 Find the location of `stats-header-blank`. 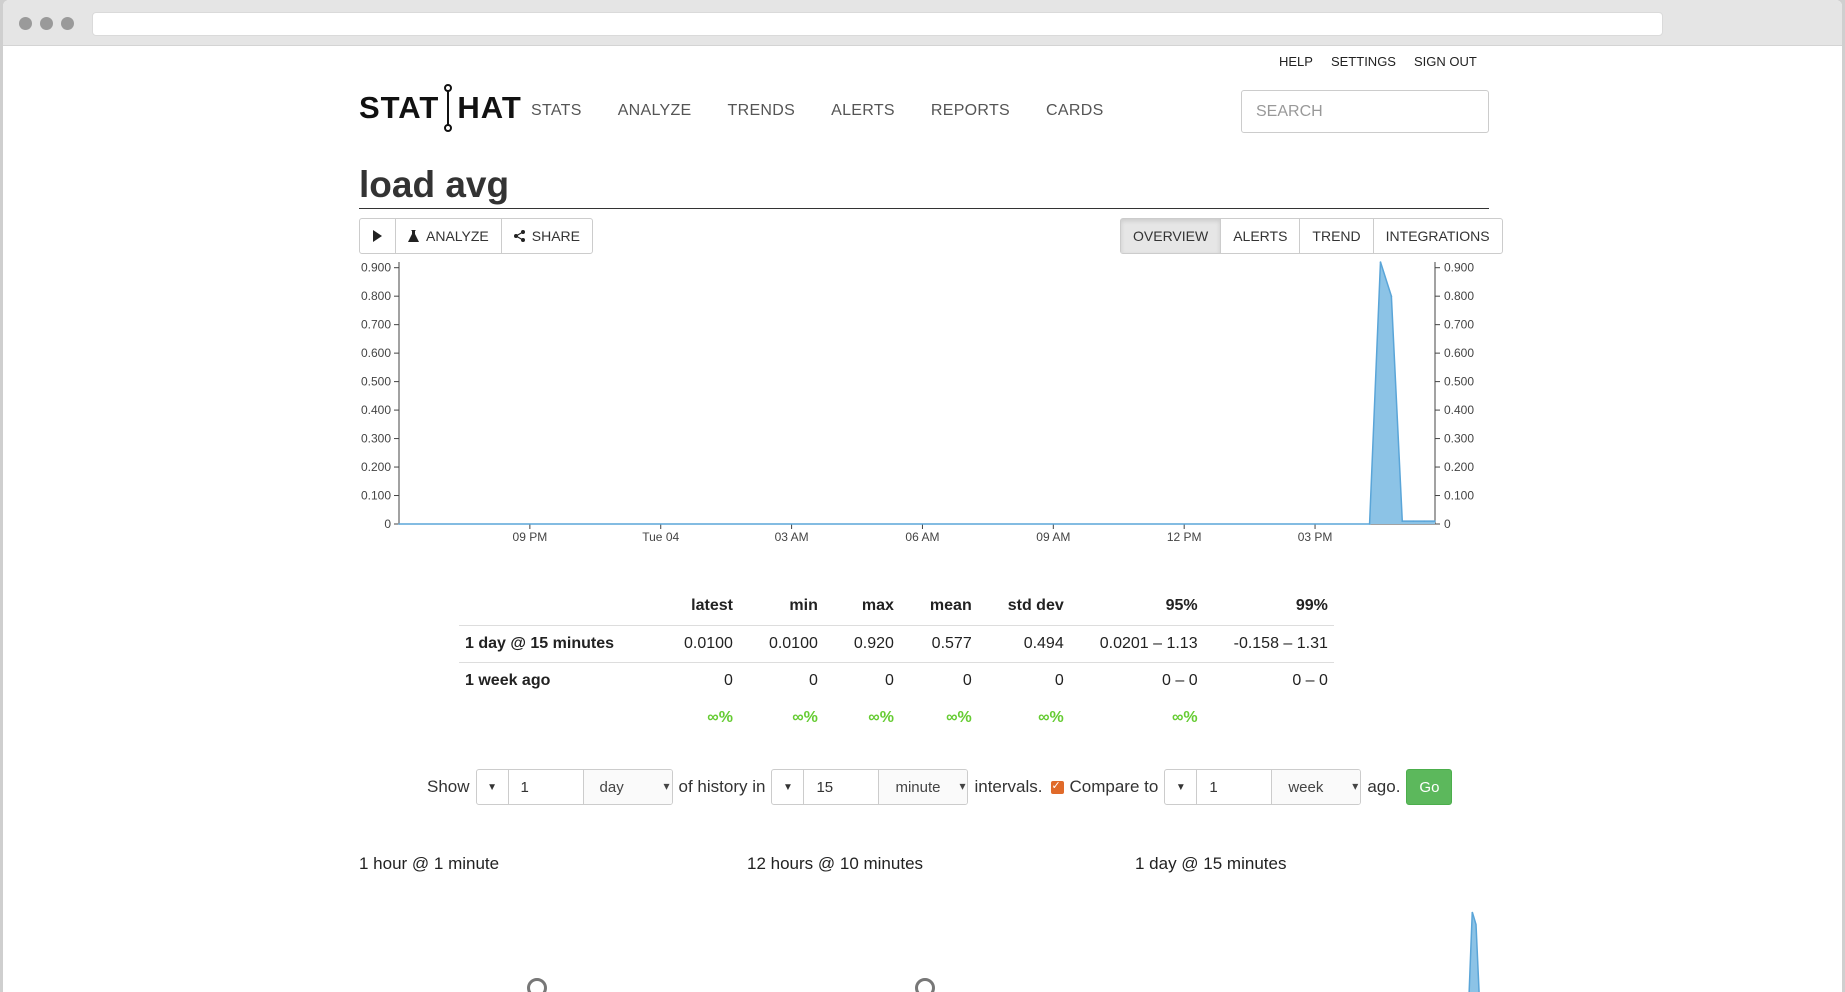

stats-header-blank is located at coordinates (556, 606).